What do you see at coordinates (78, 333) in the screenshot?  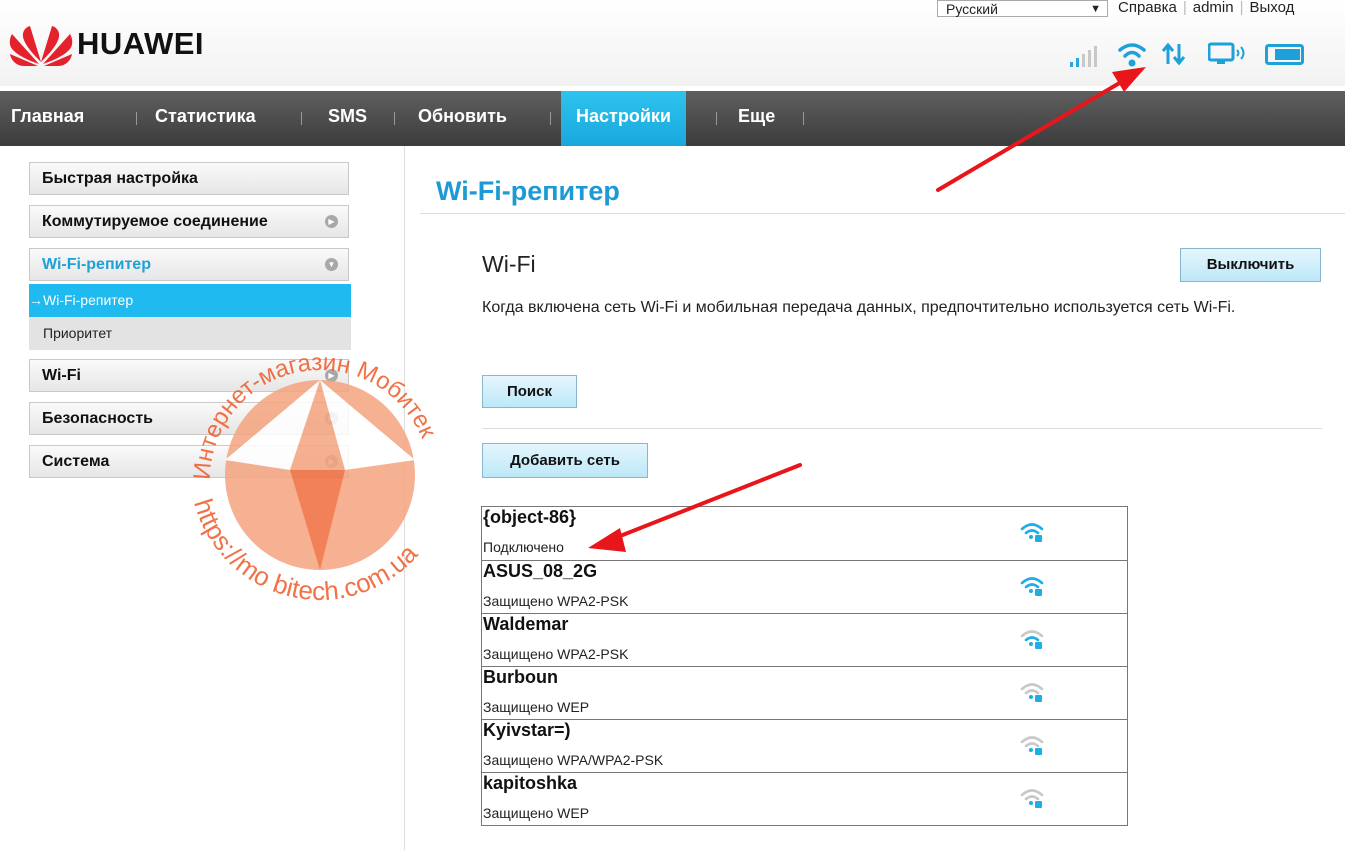 I see `sidebar-subitem-label: Приоритет` at bounding box center [78, 333].